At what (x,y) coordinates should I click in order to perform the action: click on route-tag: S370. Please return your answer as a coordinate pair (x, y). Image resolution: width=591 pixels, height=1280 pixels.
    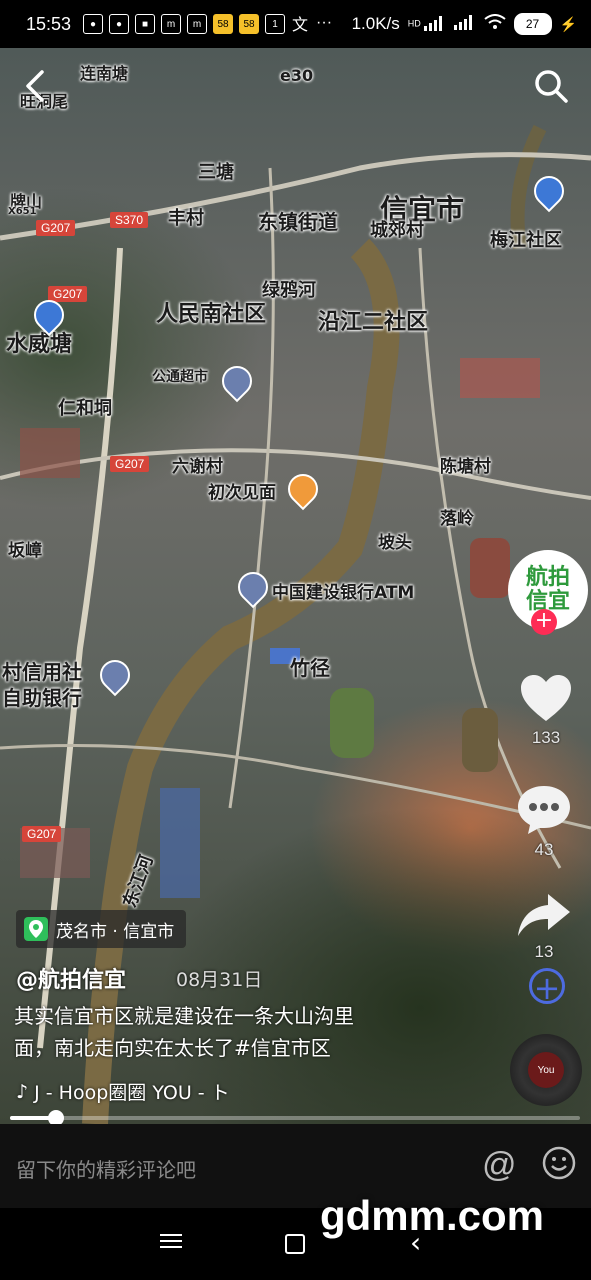
    Looking at the image, I should click on (129, 220).